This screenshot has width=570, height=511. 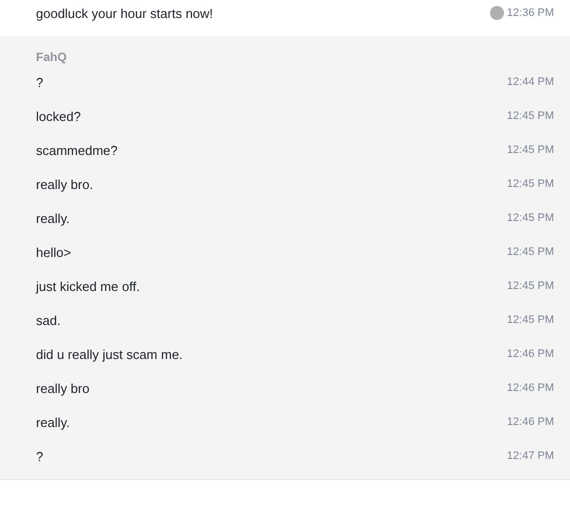 I want to click on message-text: did u really just scam me., so click(x=109, y=354).